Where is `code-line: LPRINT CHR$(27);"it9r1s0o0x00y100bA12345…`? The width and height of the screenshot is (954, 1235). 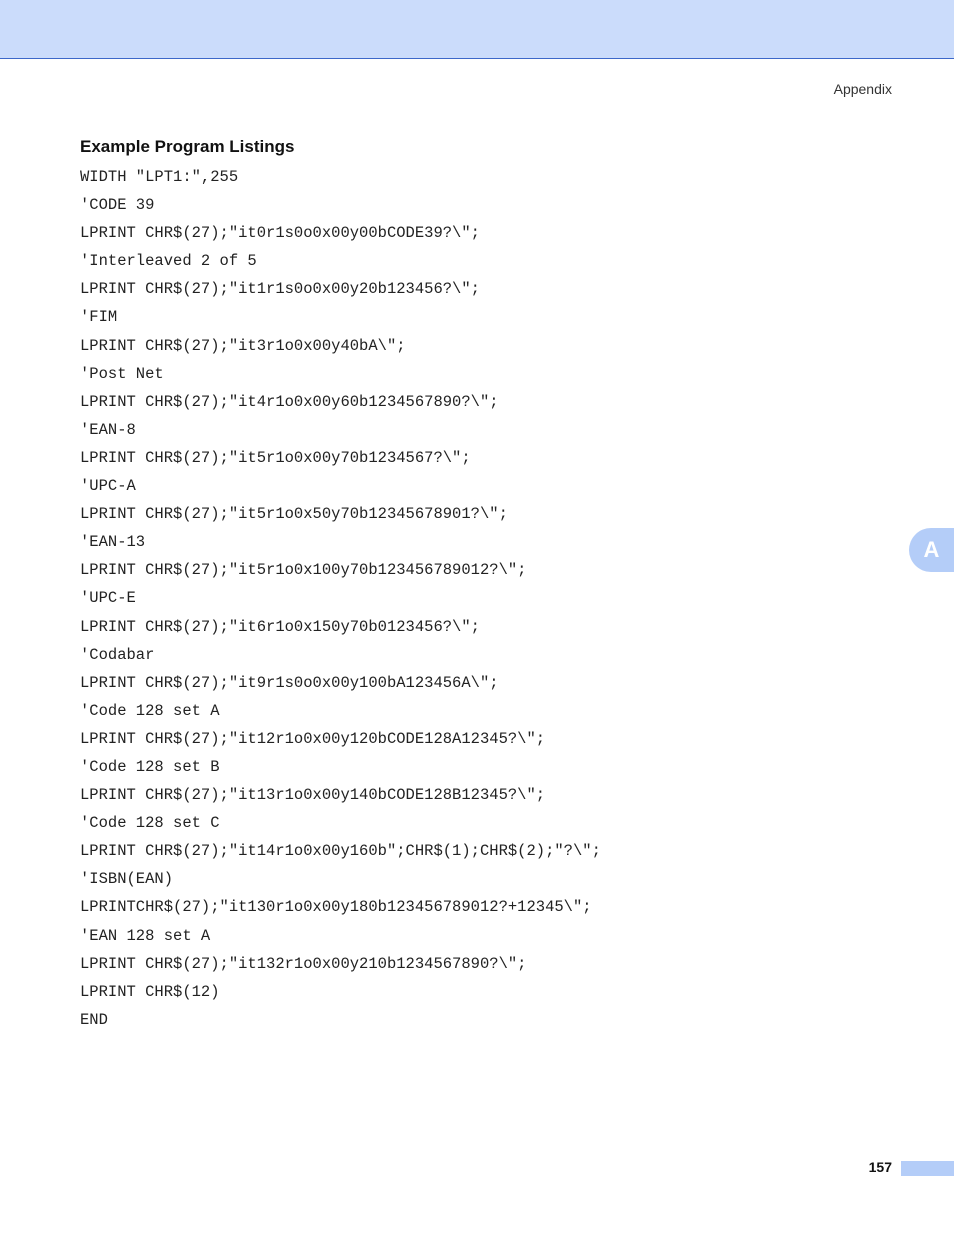 code-line: LPRINT CHR$(27);"it9r1s0o0x00y100bA12345… is located at coordinates (289, 682).